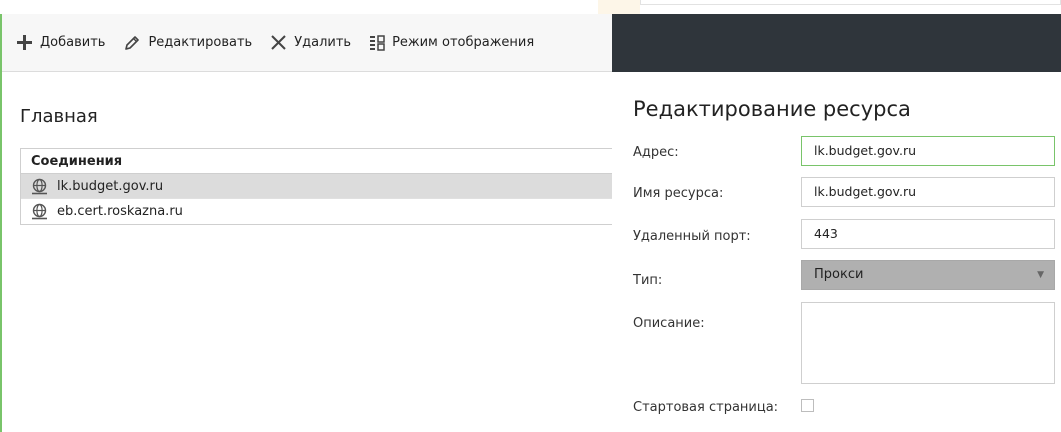 The height and width of the screenshot is (432, 1061). What do you see at coordinates (692, 236) in the screenshot?
I see `remote-port-label: Удаленный порт:` at bounding box center [692, 236].